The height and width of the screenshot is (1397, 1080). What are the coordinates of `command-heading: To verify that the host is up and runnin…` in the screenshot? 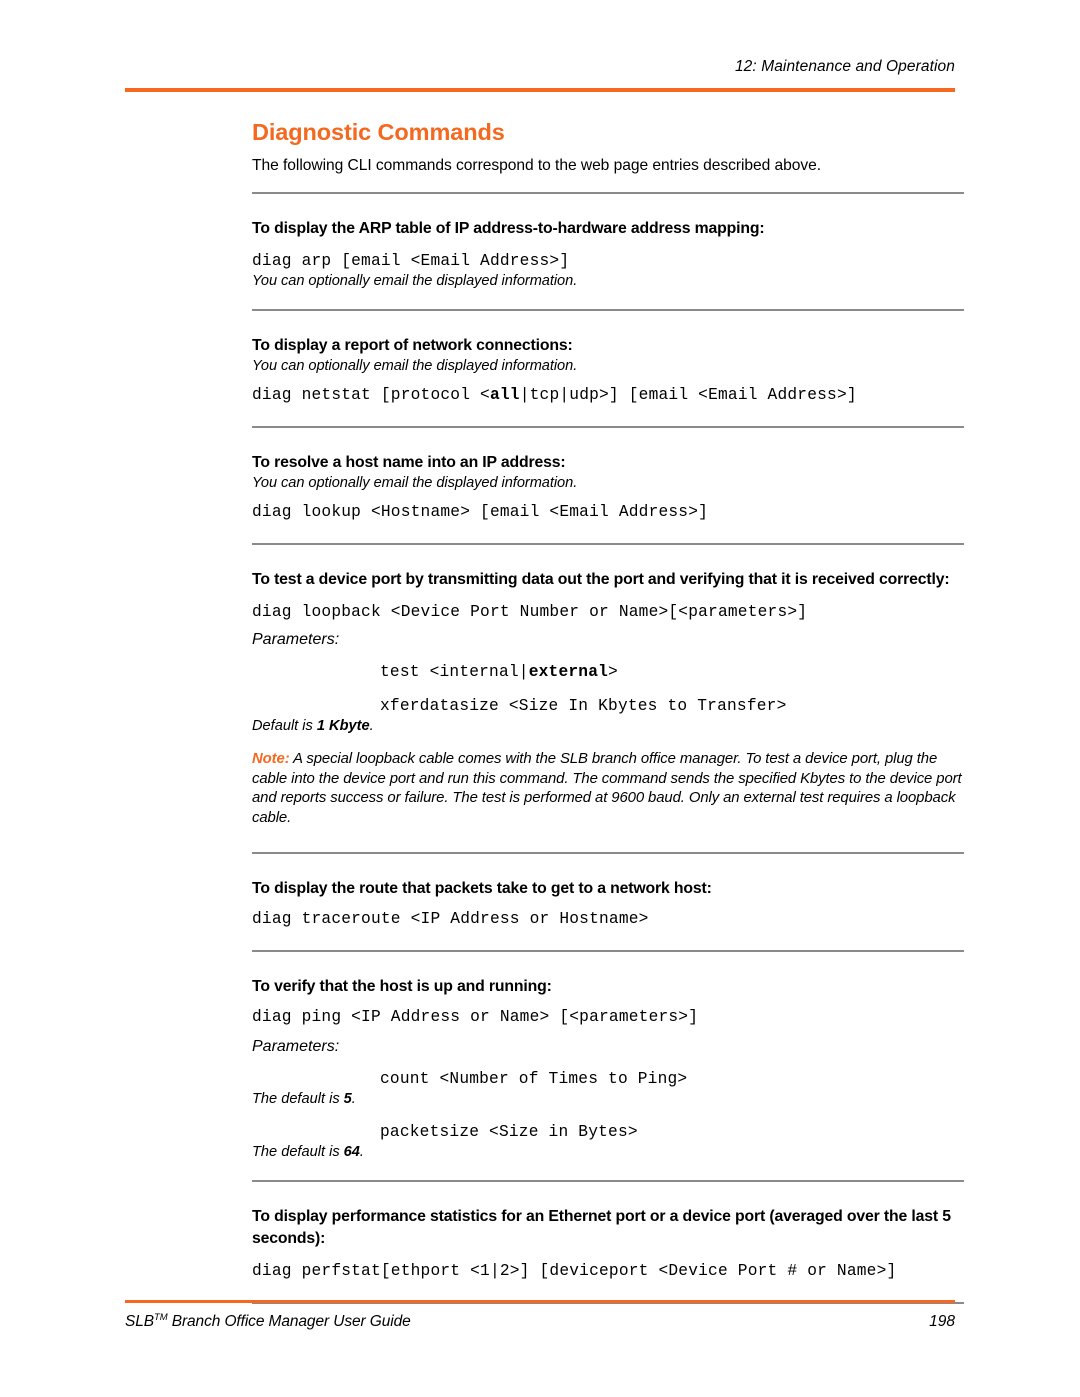 It's located at (402, 986).